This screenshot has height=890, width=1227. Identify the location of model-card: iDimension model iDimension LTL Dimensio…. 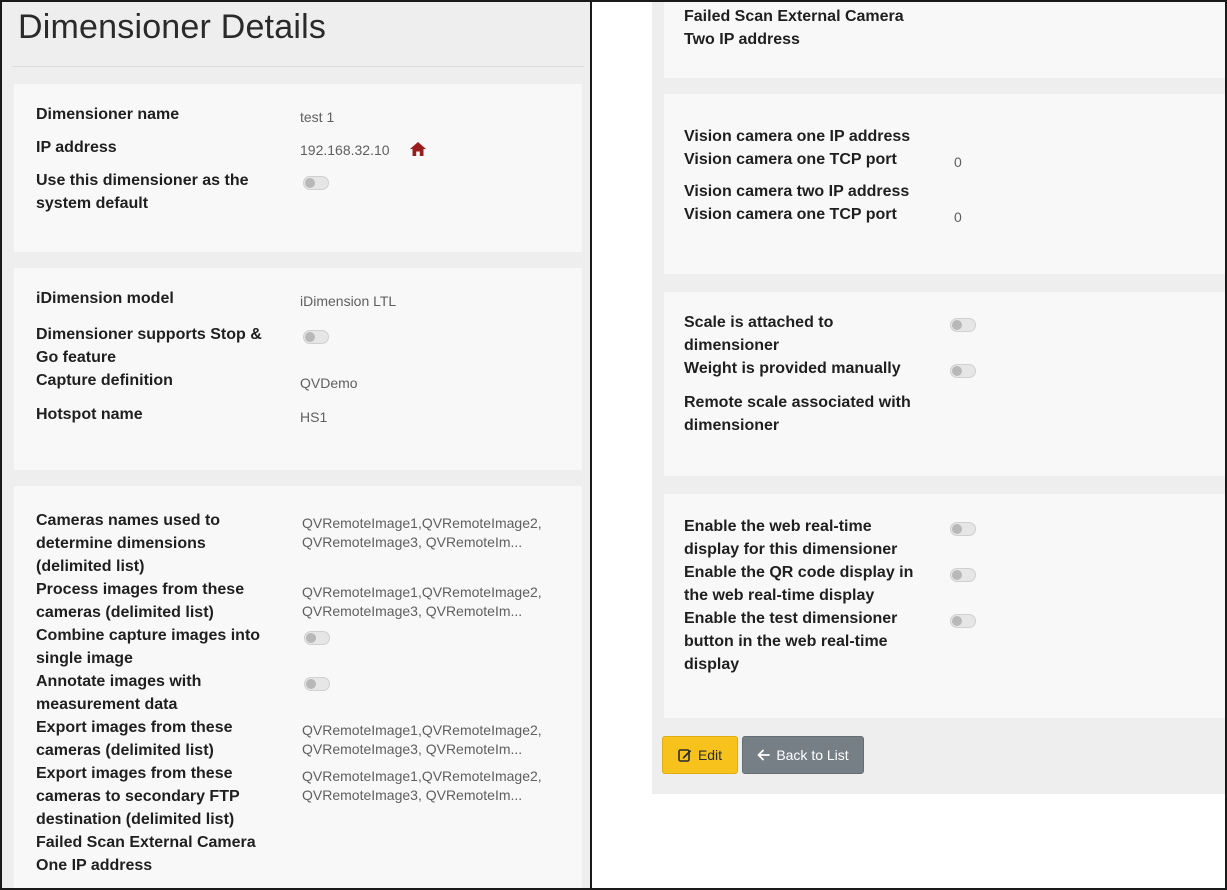
(298, 369).